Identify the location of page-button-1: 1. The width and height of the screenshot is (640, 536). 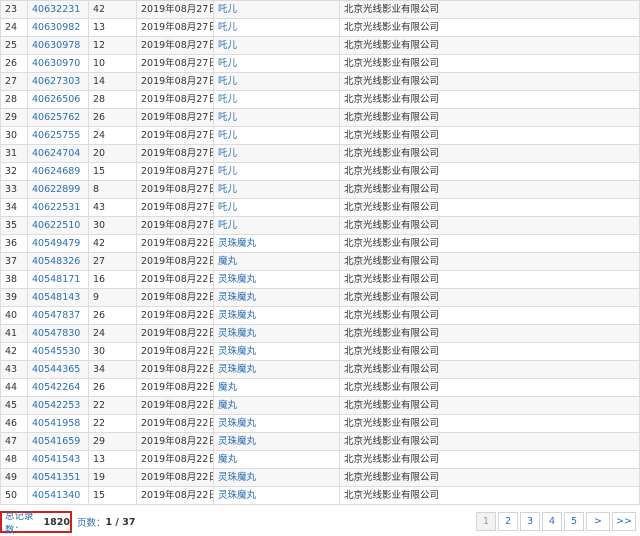
(486, 521).